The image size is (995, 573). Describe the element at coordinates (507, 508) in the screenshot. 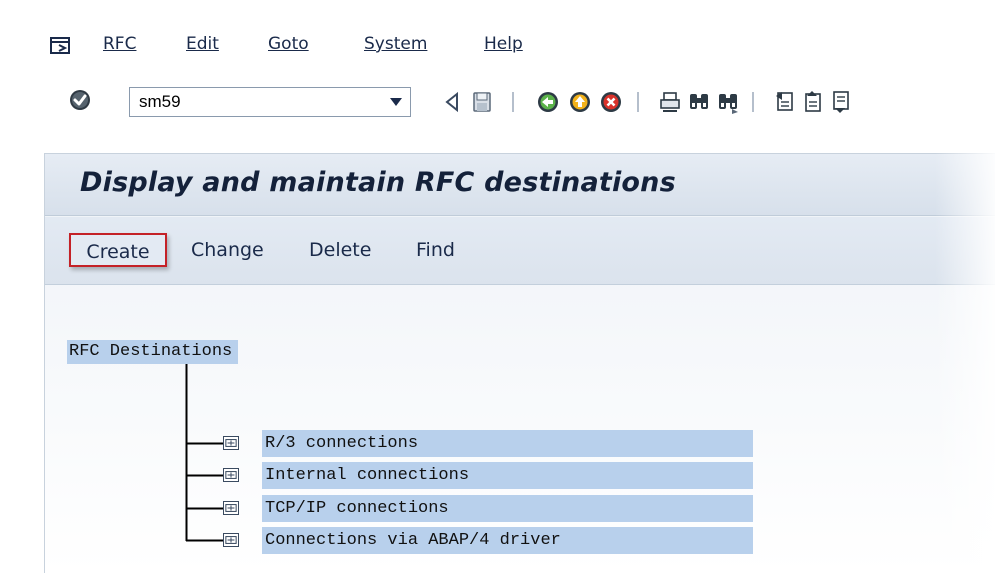

I see `tree-node-tcpip-connections: TCP/IP connections` at that location.